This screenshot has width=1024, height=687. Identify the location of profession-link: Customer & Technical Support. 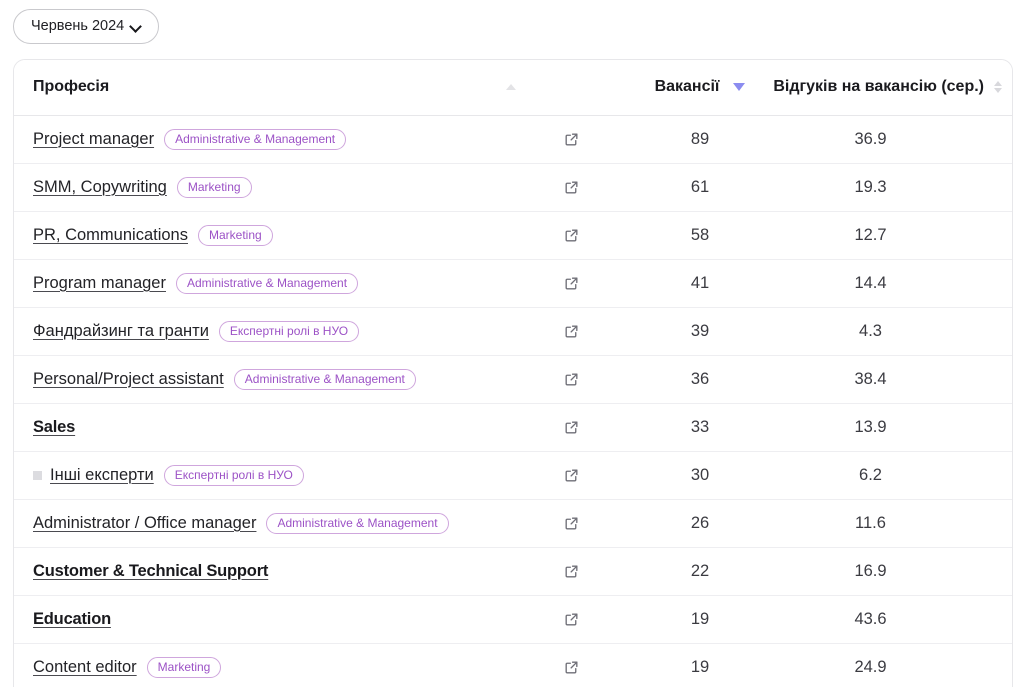
(150, 571).